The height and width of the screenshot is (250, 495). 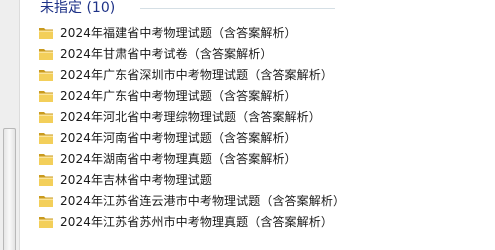 I want to click on list-item: 2024年广东省中考物理试题（含答案解析）, so click(x=191, y=95).